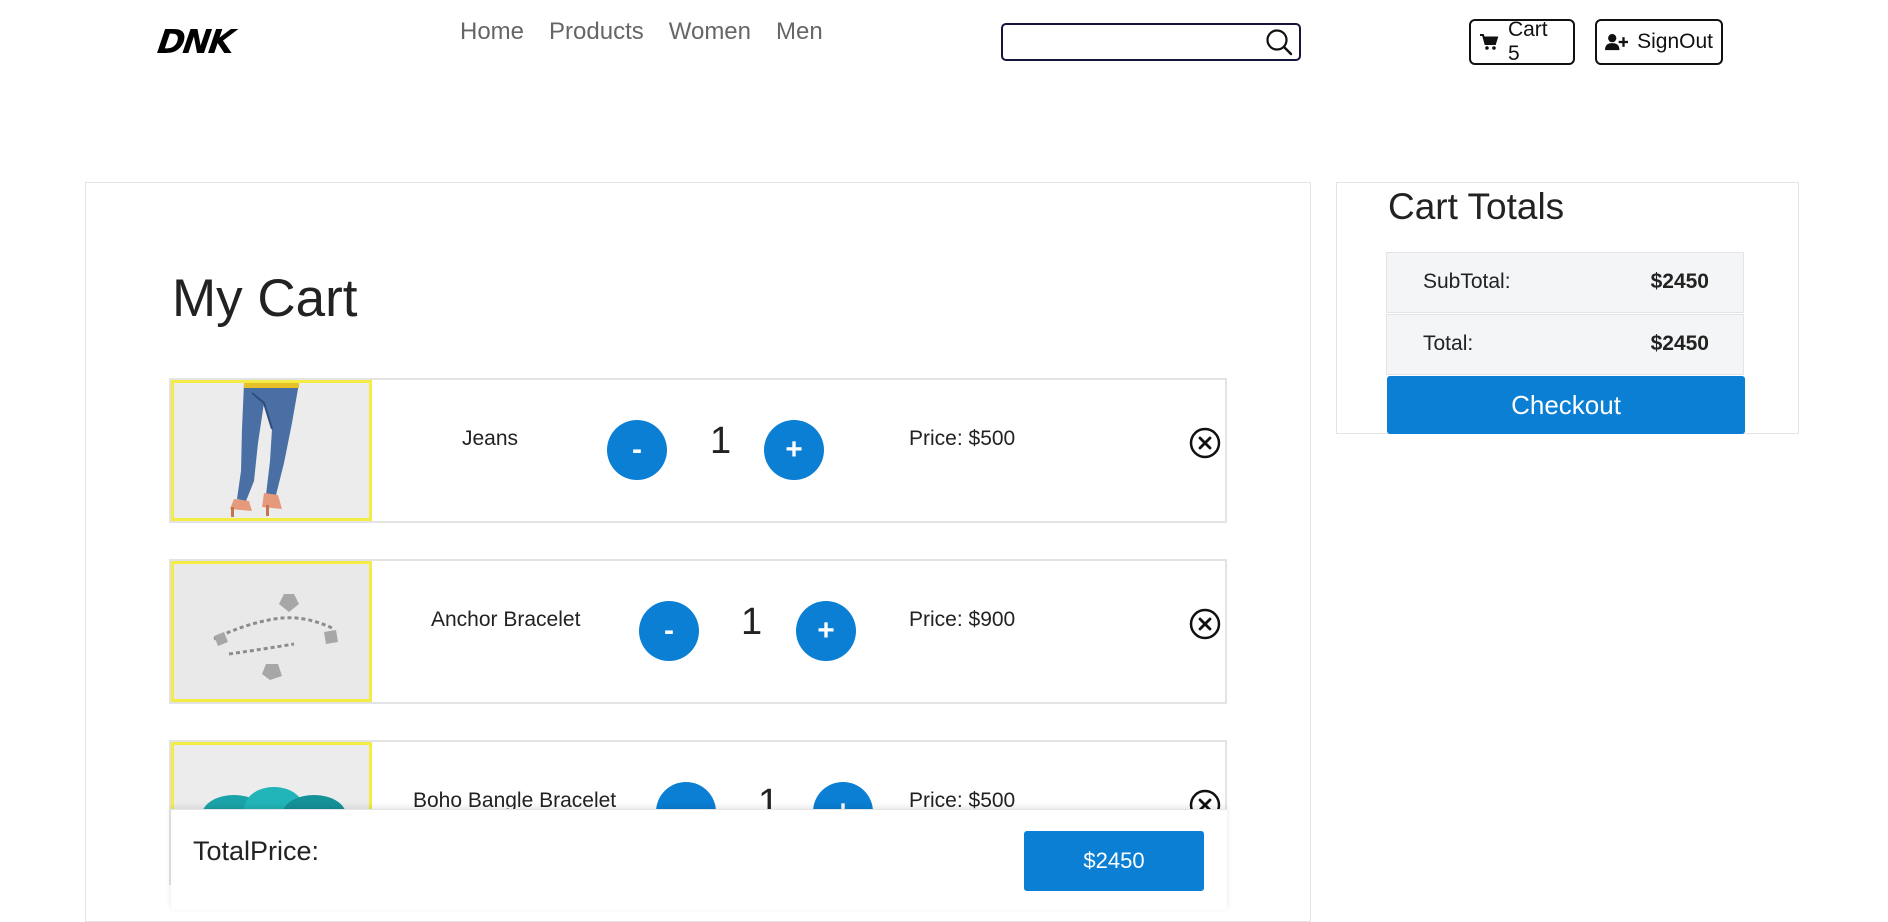 Image resolution: width=1888 pixels, height=922 pixels. I want to click on signout-button: SignOut, so click(1659, 42).